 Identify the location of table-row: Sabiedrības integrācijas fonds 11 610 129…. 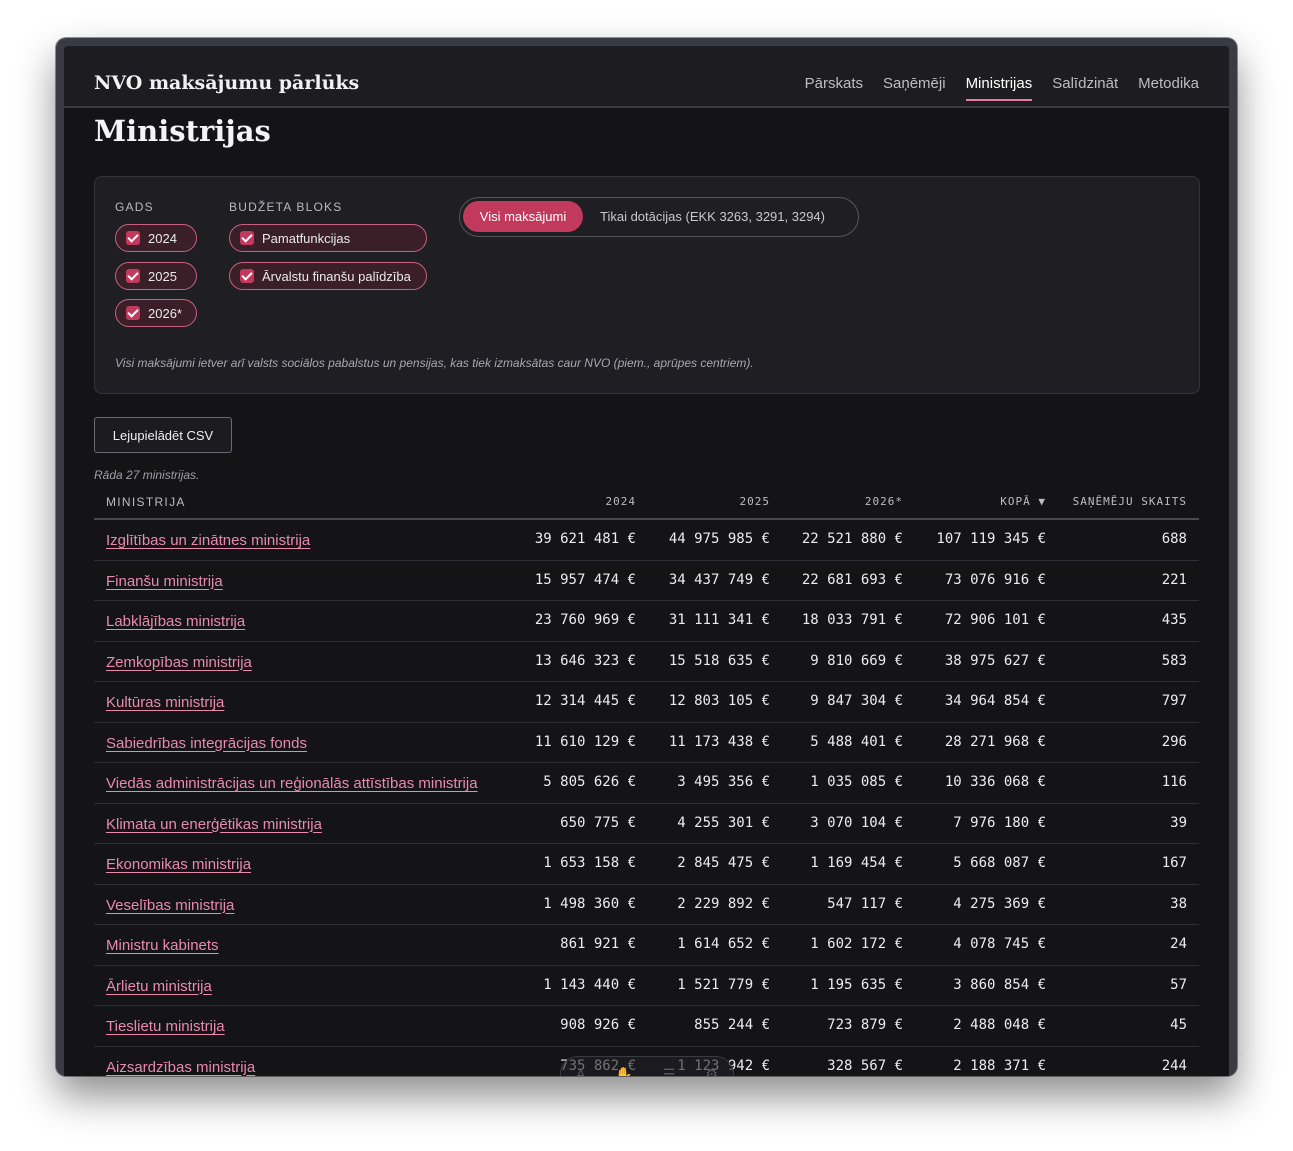
(646, 743).